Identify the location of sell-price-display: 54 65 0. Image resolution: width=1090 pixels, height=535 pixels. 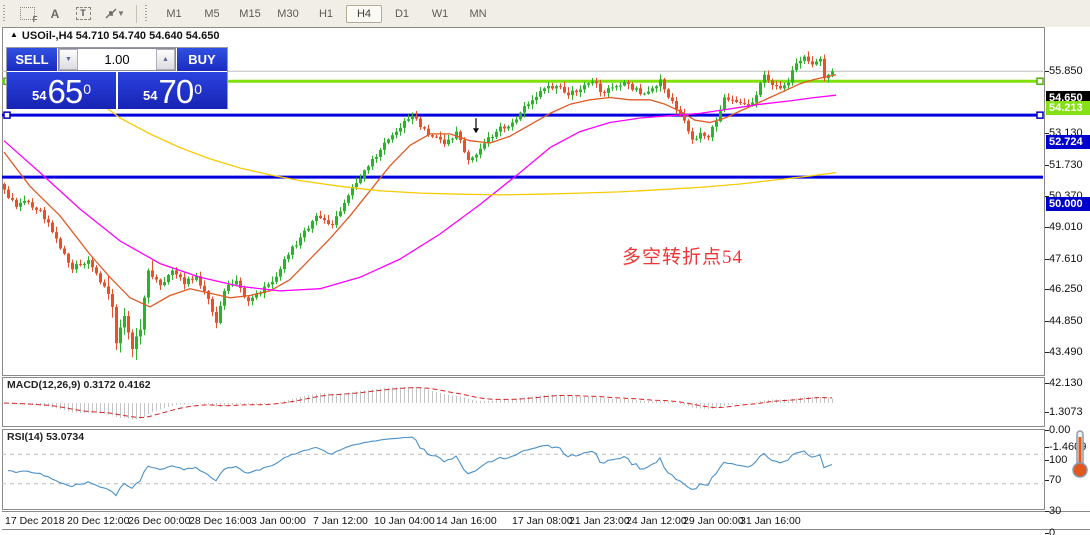
(61, 90).